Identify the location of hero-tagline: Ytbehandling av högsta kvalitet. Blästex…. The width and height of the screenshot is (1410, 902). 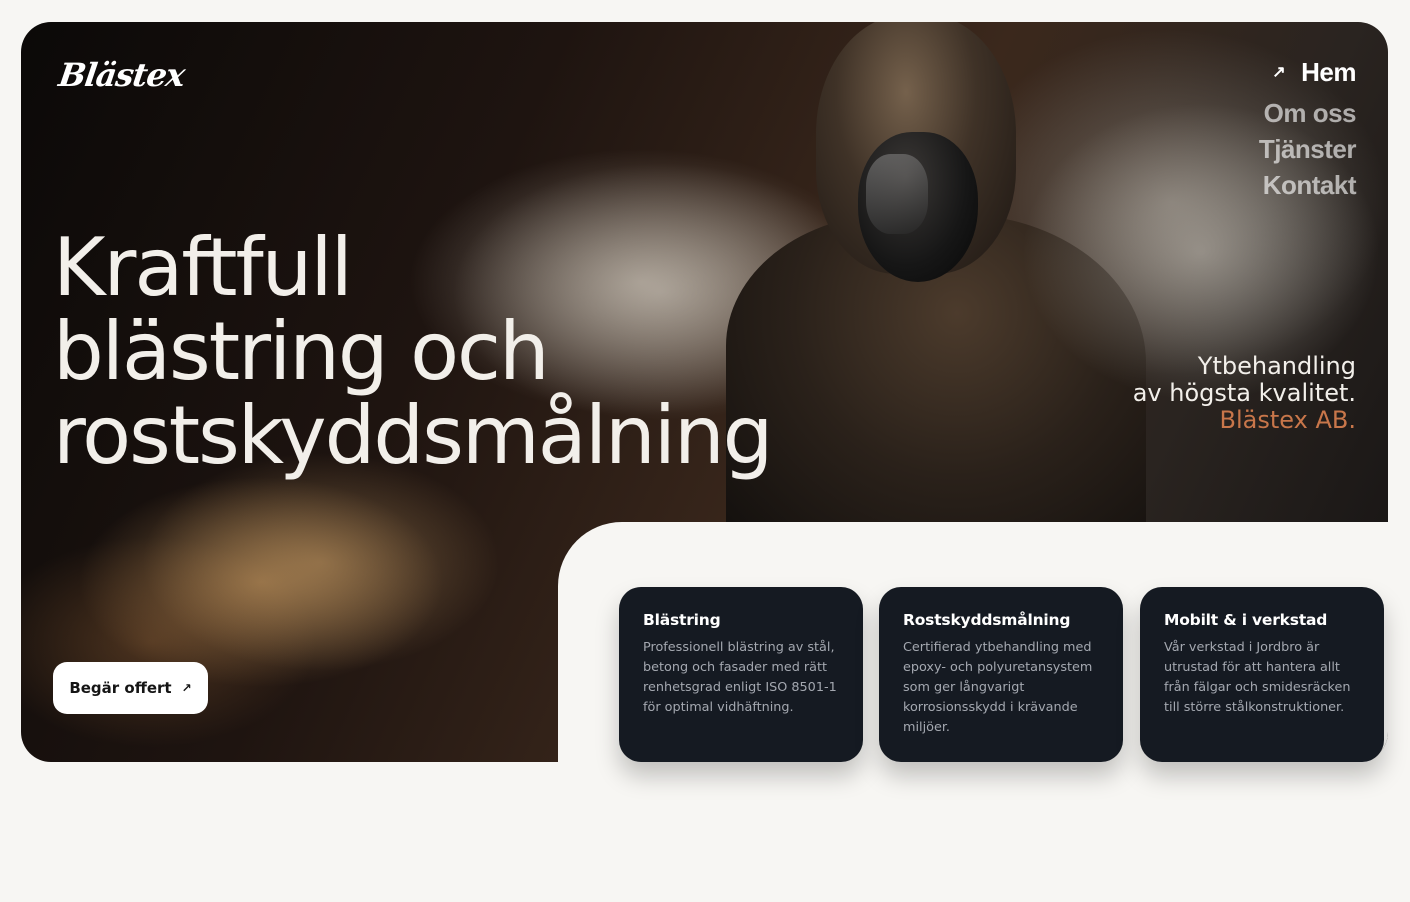
(1244, 393).